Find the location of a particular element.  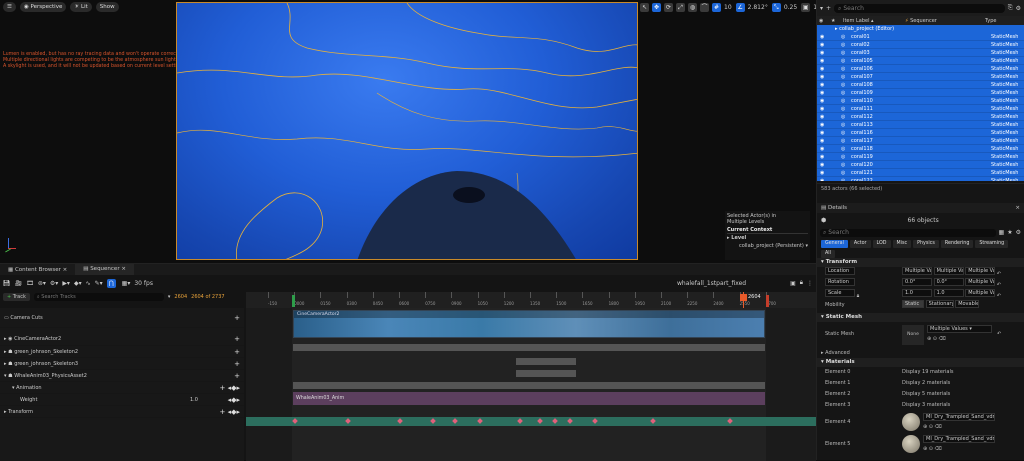

track-skeleton2: ▸ ☗ green_johnson_Skeleton2 + is located at coordinates (122, 352).